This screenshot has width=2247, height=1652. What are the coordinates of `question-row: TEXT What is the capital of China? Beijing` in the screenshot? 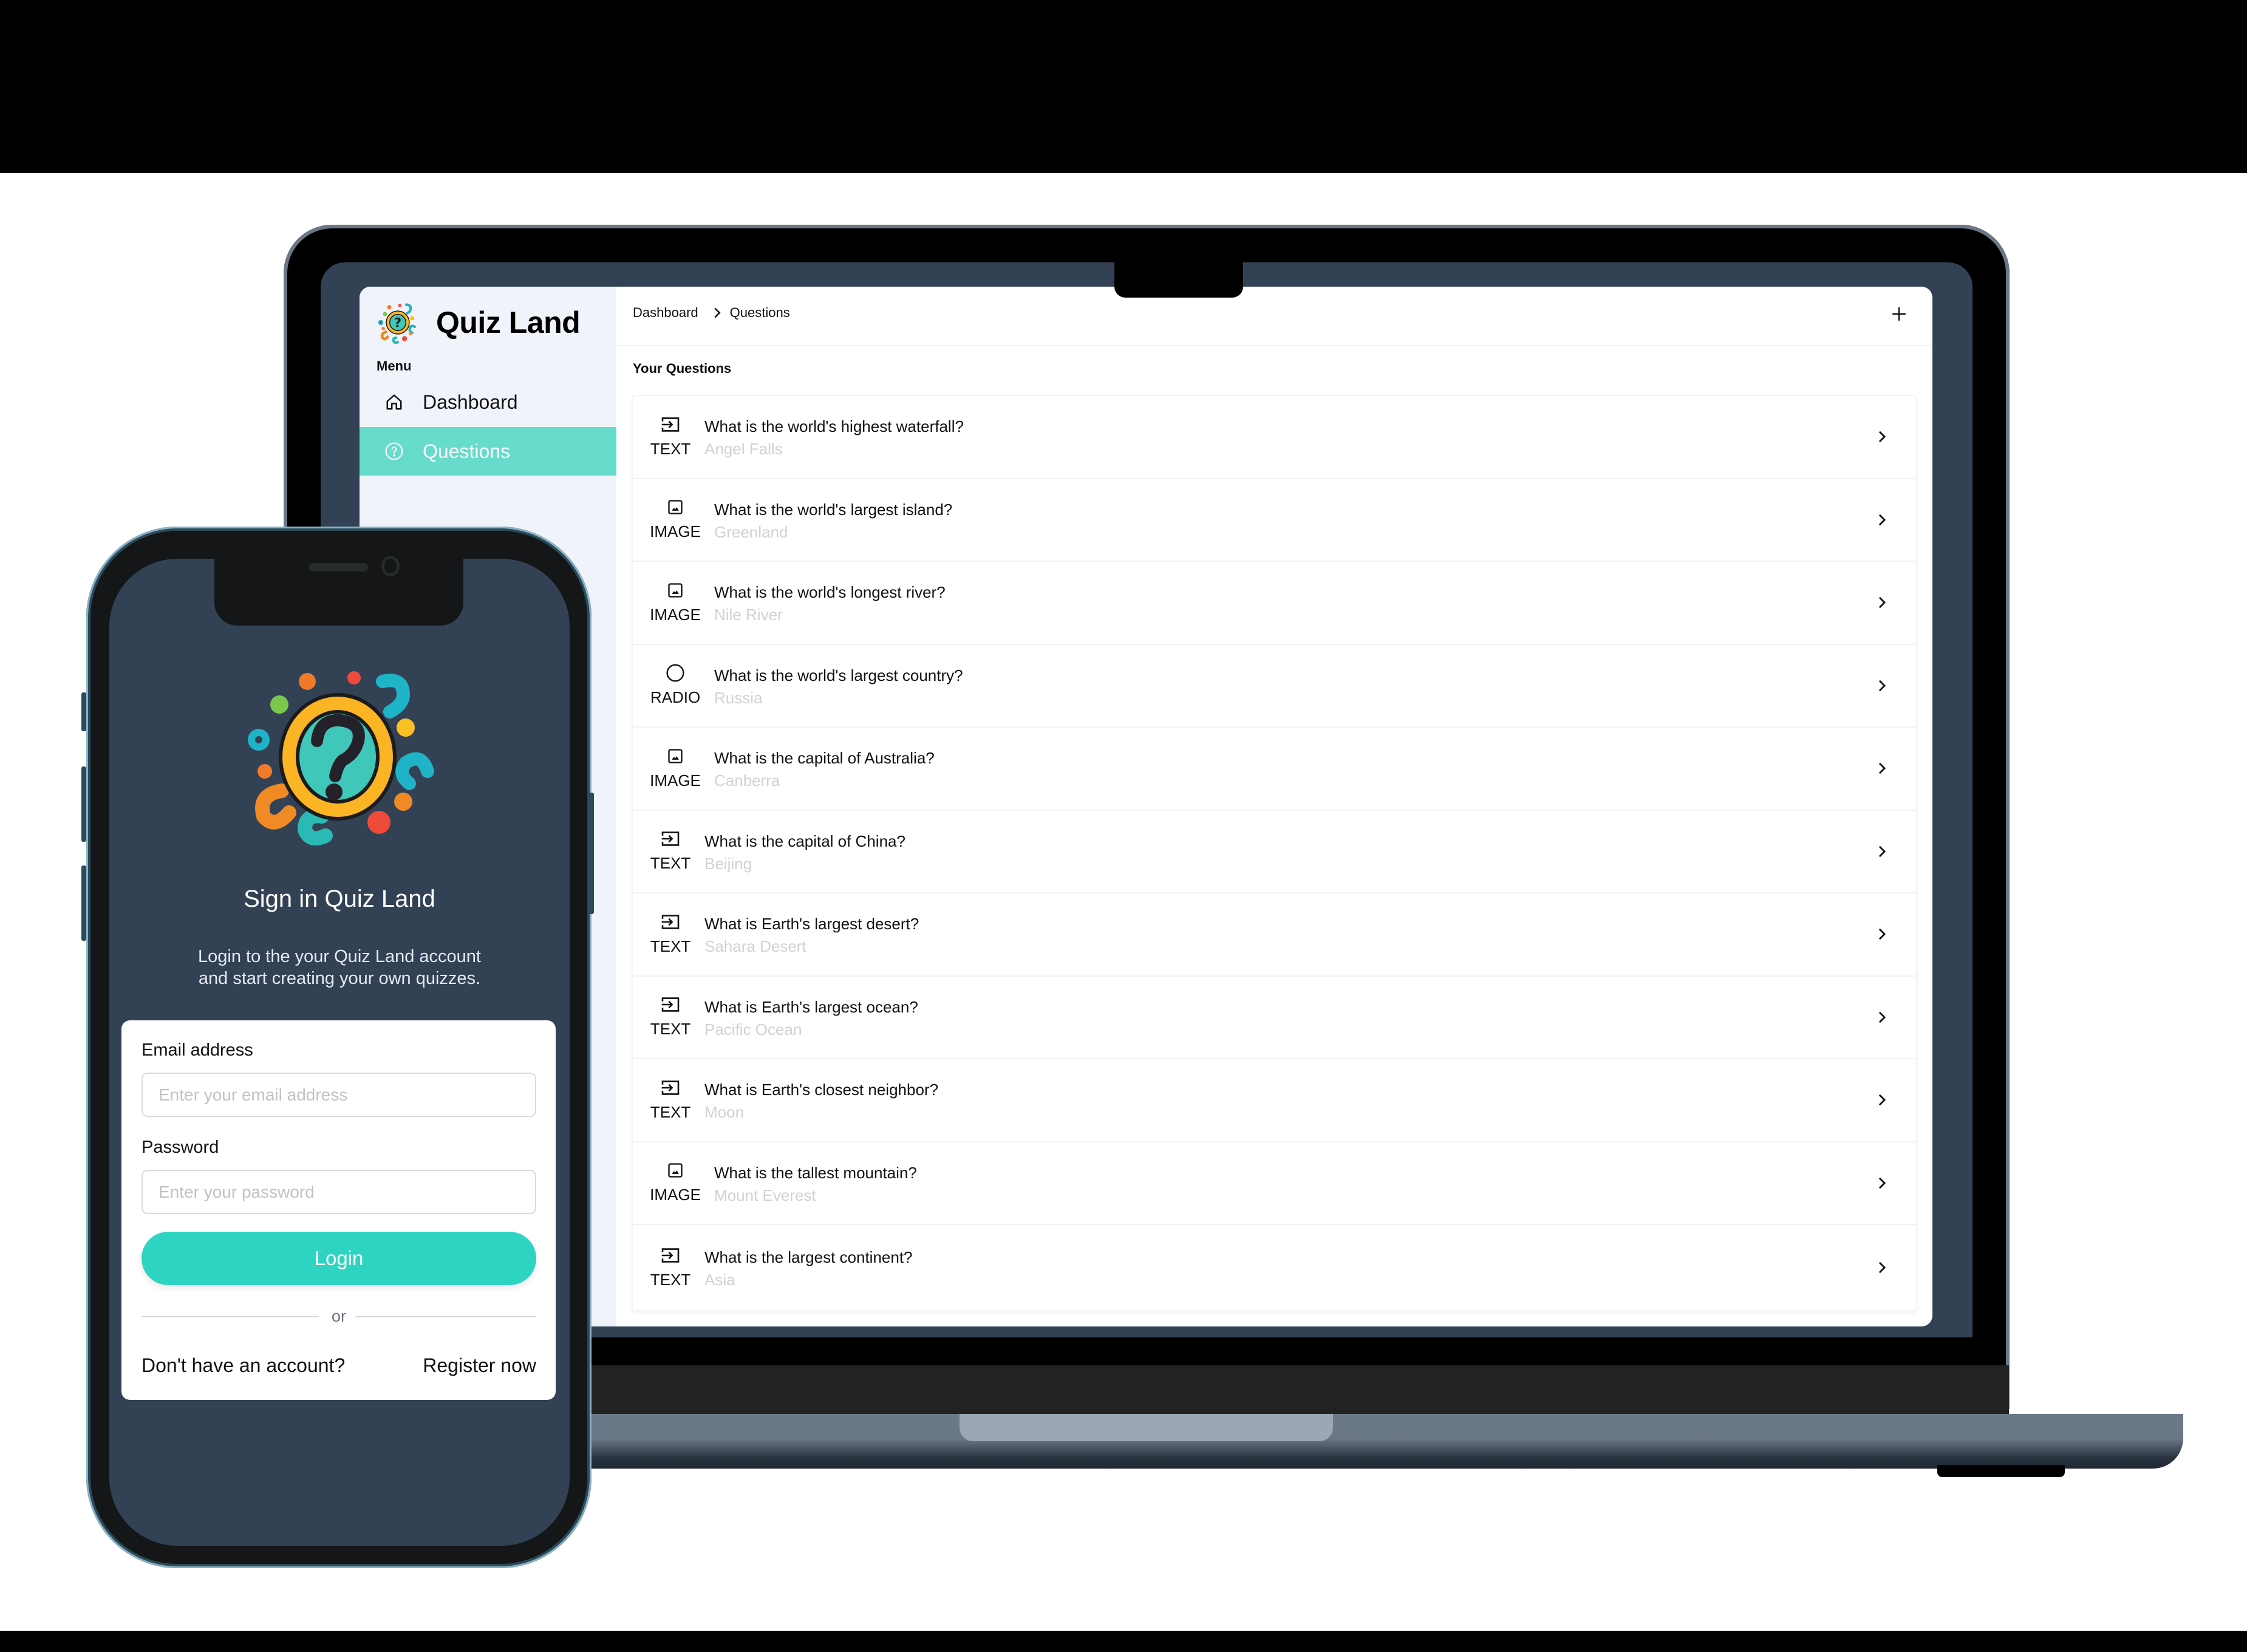 It's located at (1275, 852).